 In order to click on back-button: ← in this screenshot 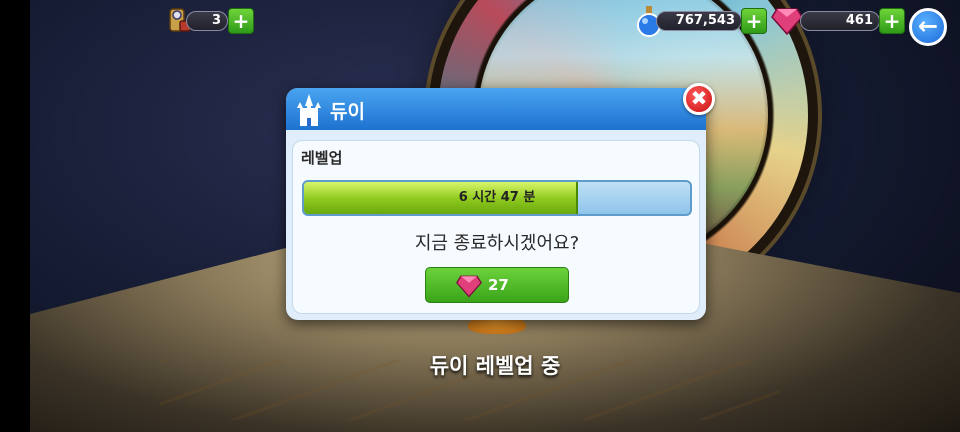, I will do `click(928, 27)`.